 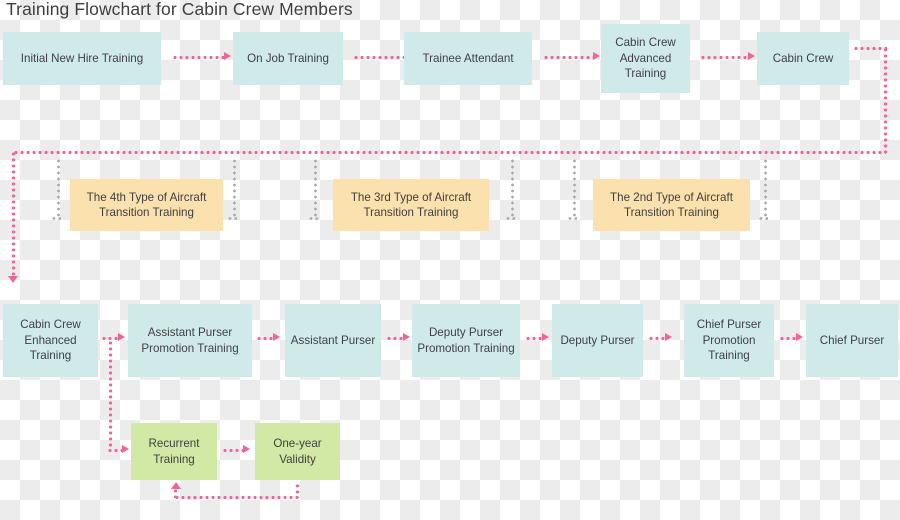 What do you see at coordinates (236, 497) in the screenshot?
I see `connector-loop-left` at bounding box center [236, 497].